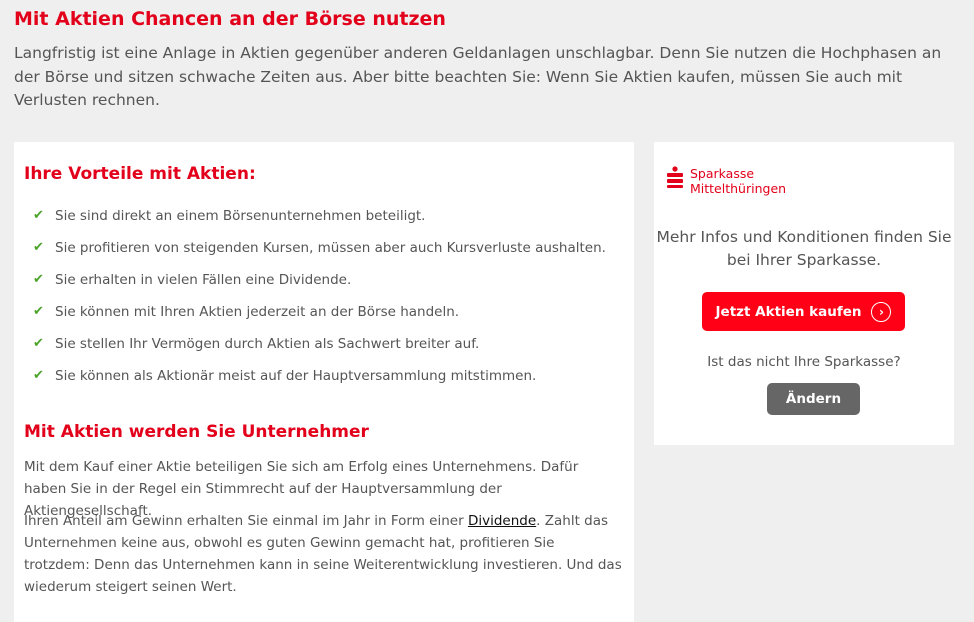  I want to click on chevron-right-circle-icon: ›, so click(881, 311).